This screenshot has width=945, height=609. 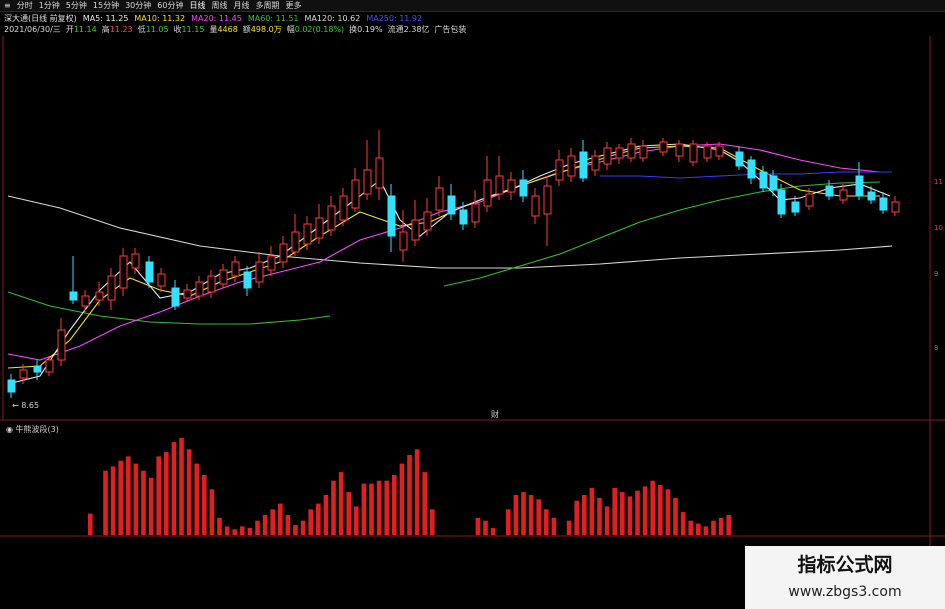 What do you see at coordinates (177, 29) in the screenshot?
I see `close-label: 收` at bounding box center [177, 29].